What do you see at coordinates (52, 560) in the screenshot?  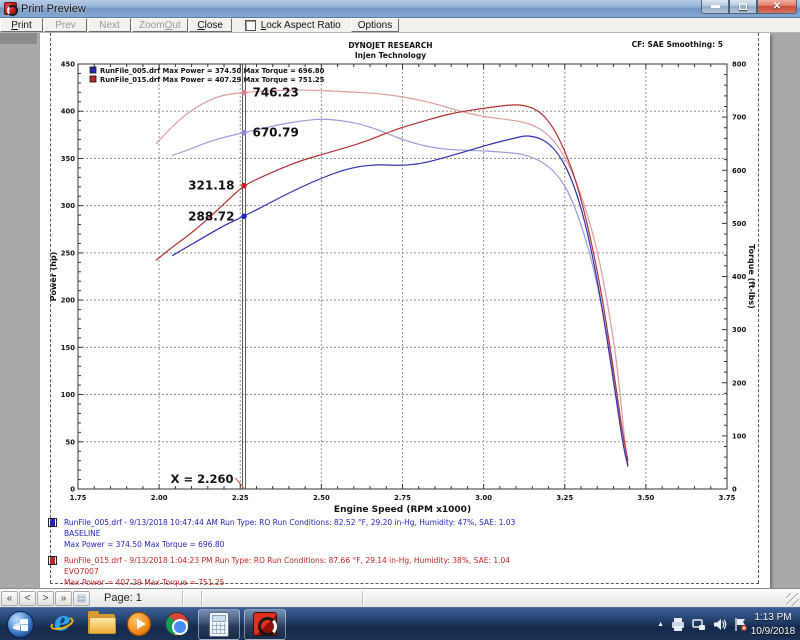 I see `run-swatch-red` at bounding box center [52, 560].